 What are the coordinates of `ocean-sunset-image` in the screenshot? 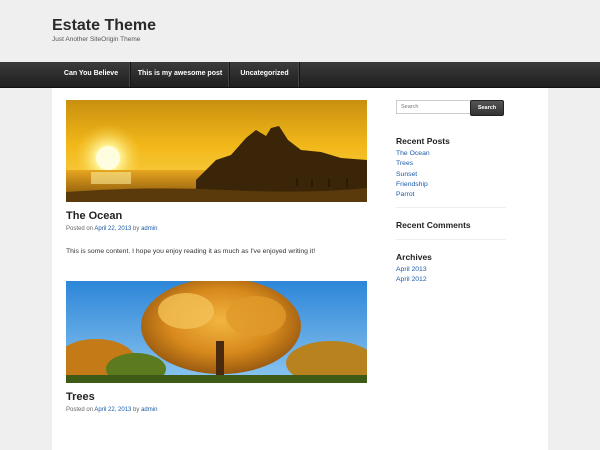 It's located at (216, 151).